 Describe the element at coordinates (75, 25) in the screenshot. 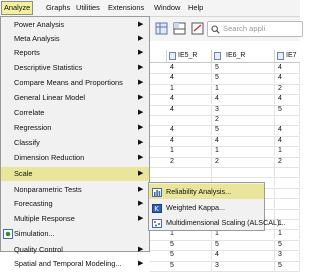

I see `menu-item-power-analysis: Power Analysis ▶` at that location.